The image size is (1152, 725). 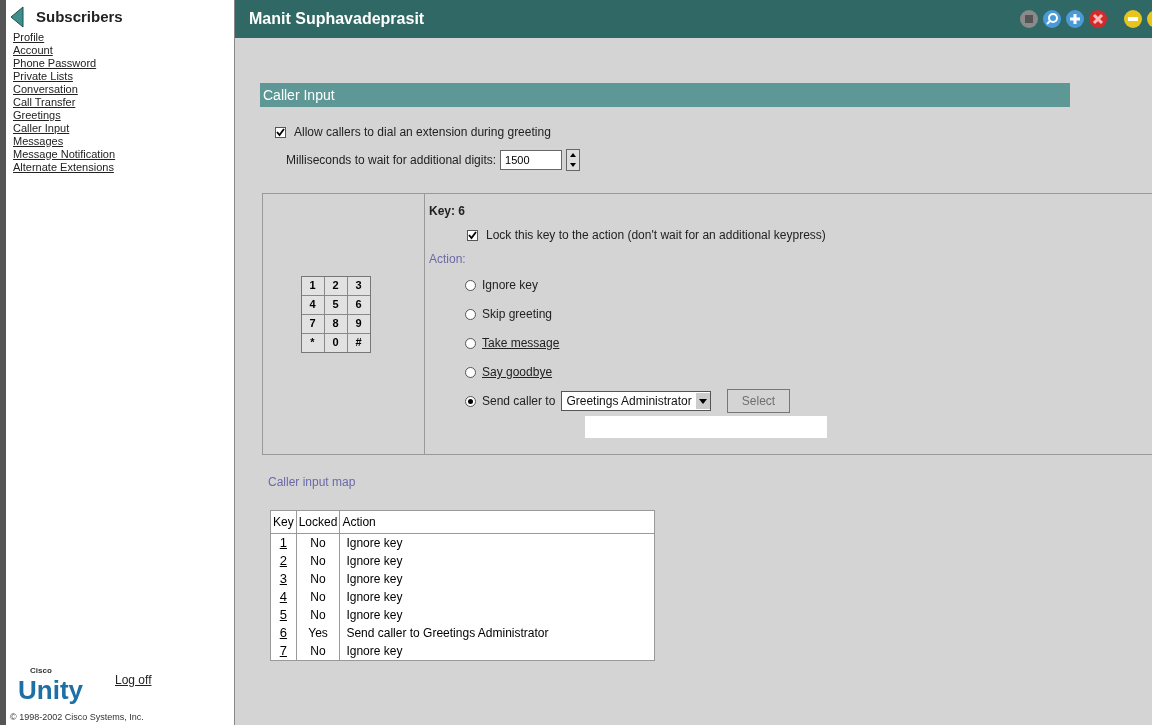 I want to click on logo-caption: Cisco, so click(x=41, y=670).